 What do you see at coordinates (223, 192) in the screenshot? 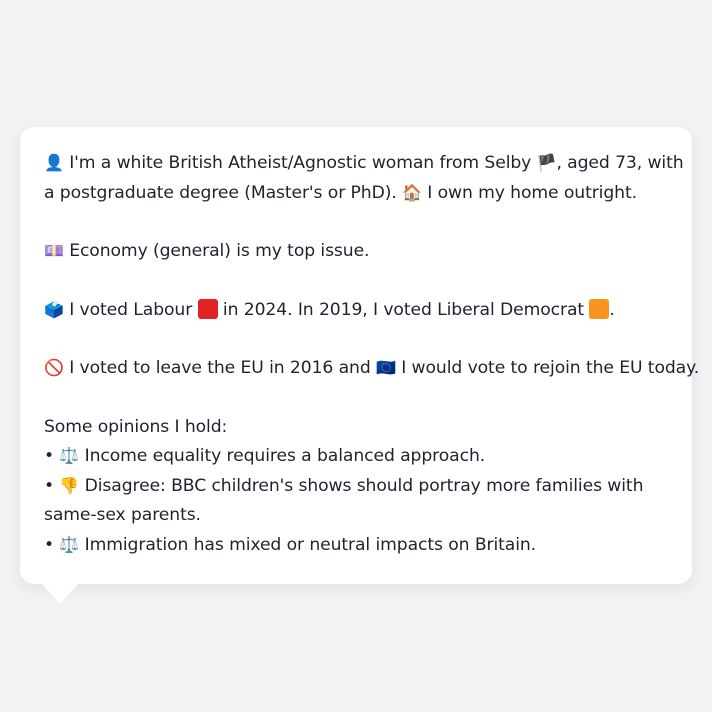
I see `intro-text-3: a postgraduate degree (Master's or PhD).` at bounding box center [223, 192].